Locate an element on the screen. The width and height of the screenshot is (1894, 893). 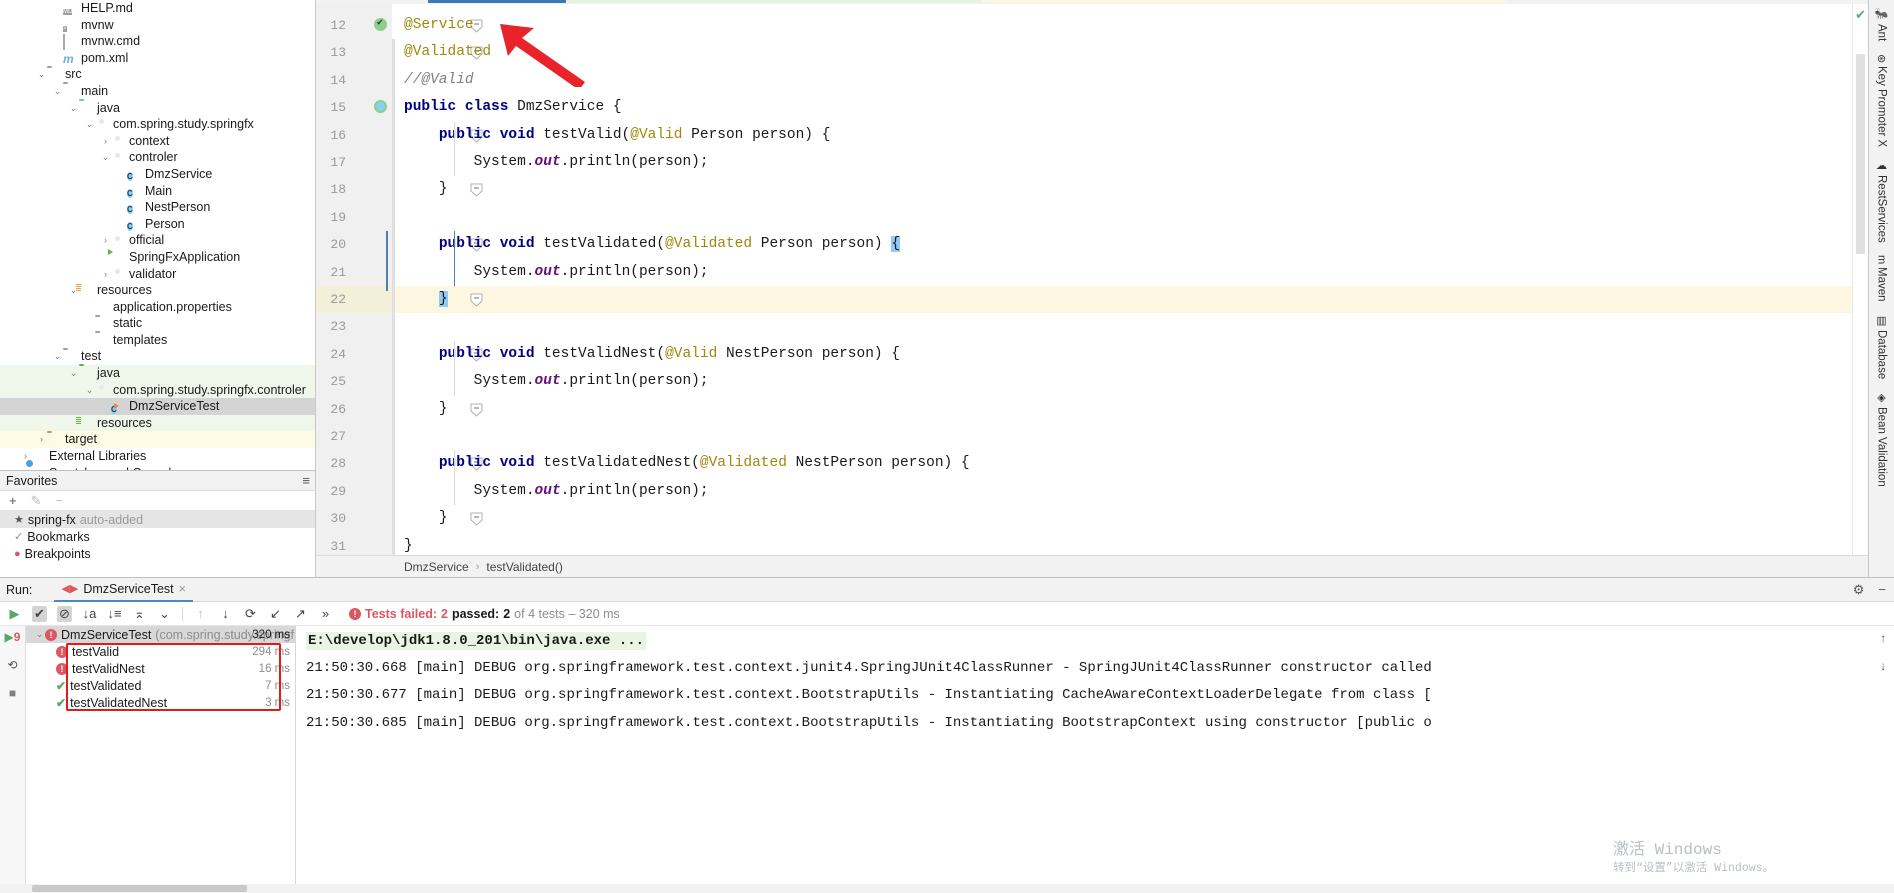
import-tests-icon: ↙ is located at coordinates (275, 614).